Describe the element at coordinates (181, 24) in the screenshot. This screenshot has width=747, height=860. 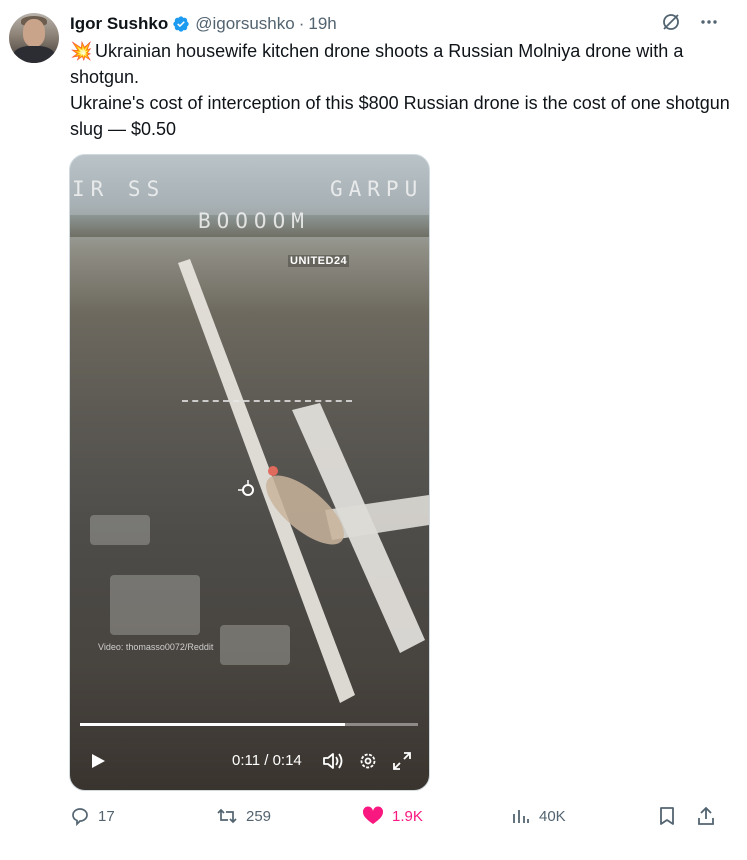
I see `verified-badge-icon` at that location.